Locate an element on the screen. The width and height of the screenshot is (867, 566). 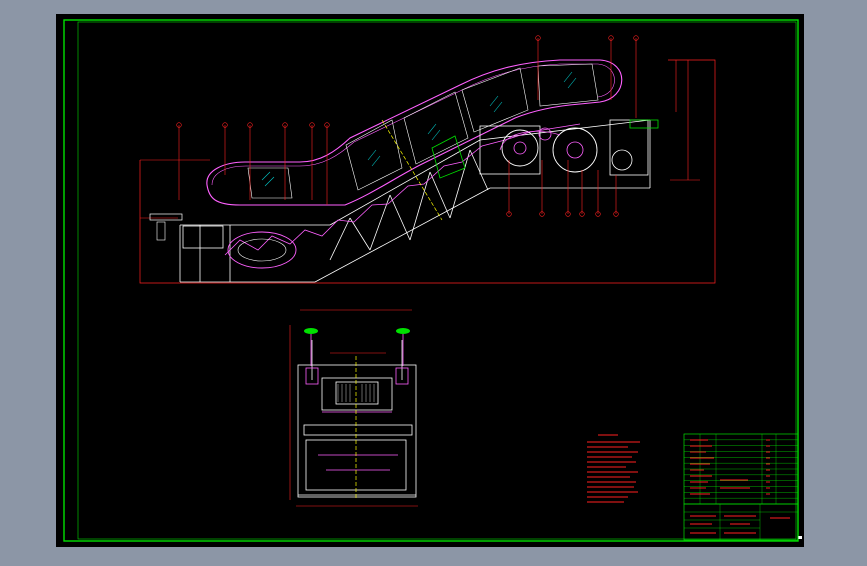
corner-marker is located at coordinates (800, 537).